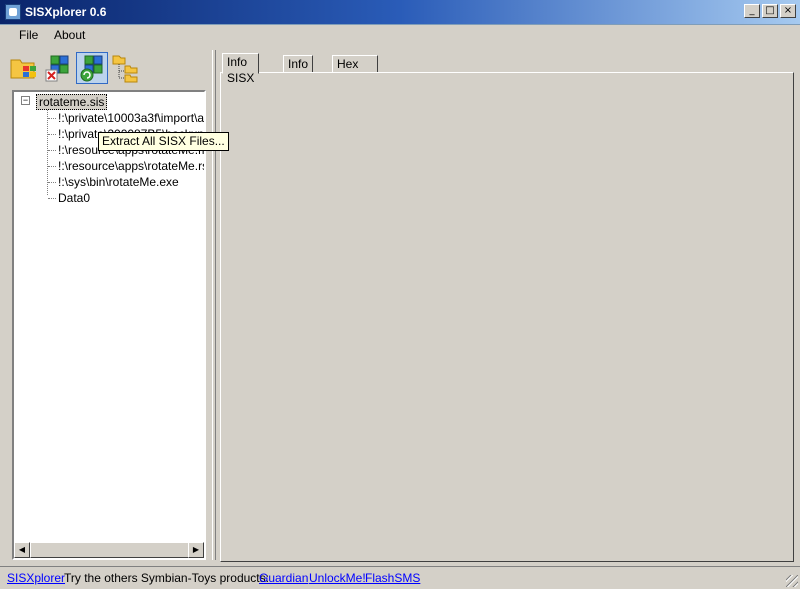 Image resolution: width=800 pixels, height=589 pixels. Describe the element at coordinates (13, 12) in the screenshot. I see `app-icon` at that location.